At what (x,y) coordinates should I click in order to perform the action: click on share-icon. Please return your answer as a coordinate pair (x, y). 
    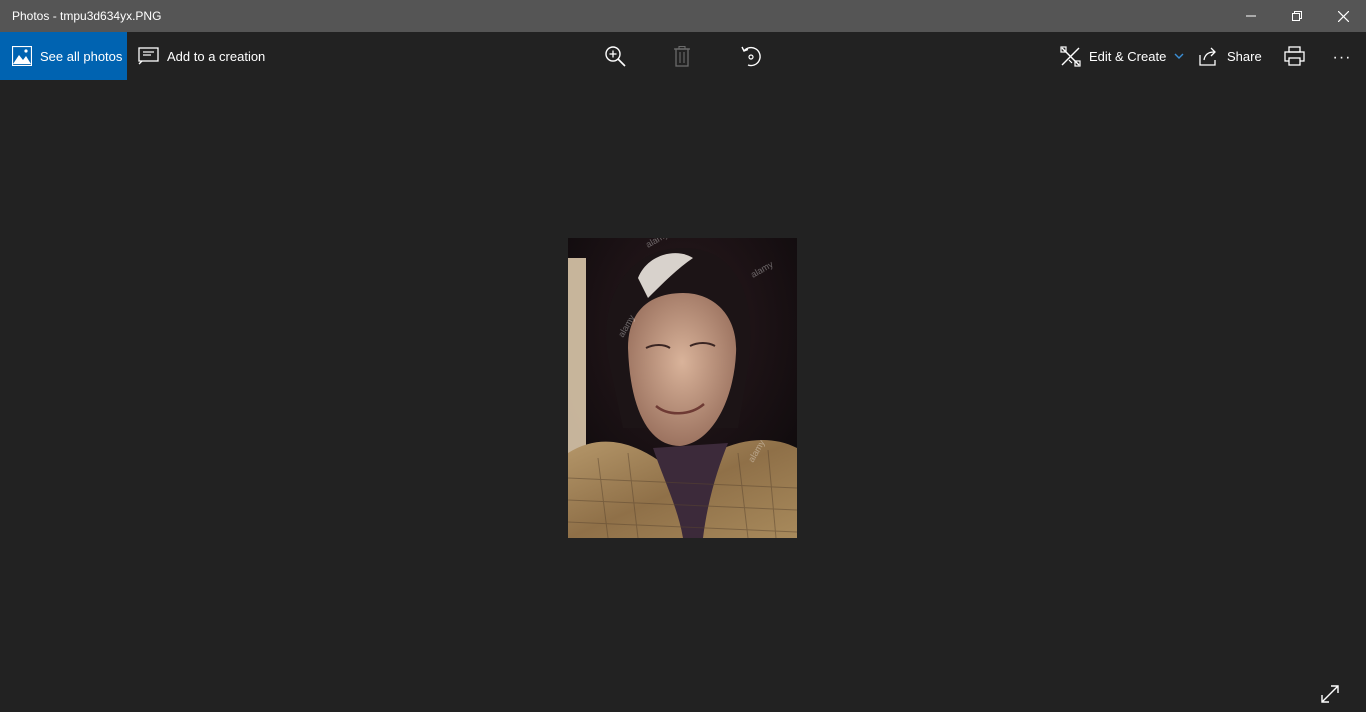
    Looking at the image, I should click on (1207, 56).